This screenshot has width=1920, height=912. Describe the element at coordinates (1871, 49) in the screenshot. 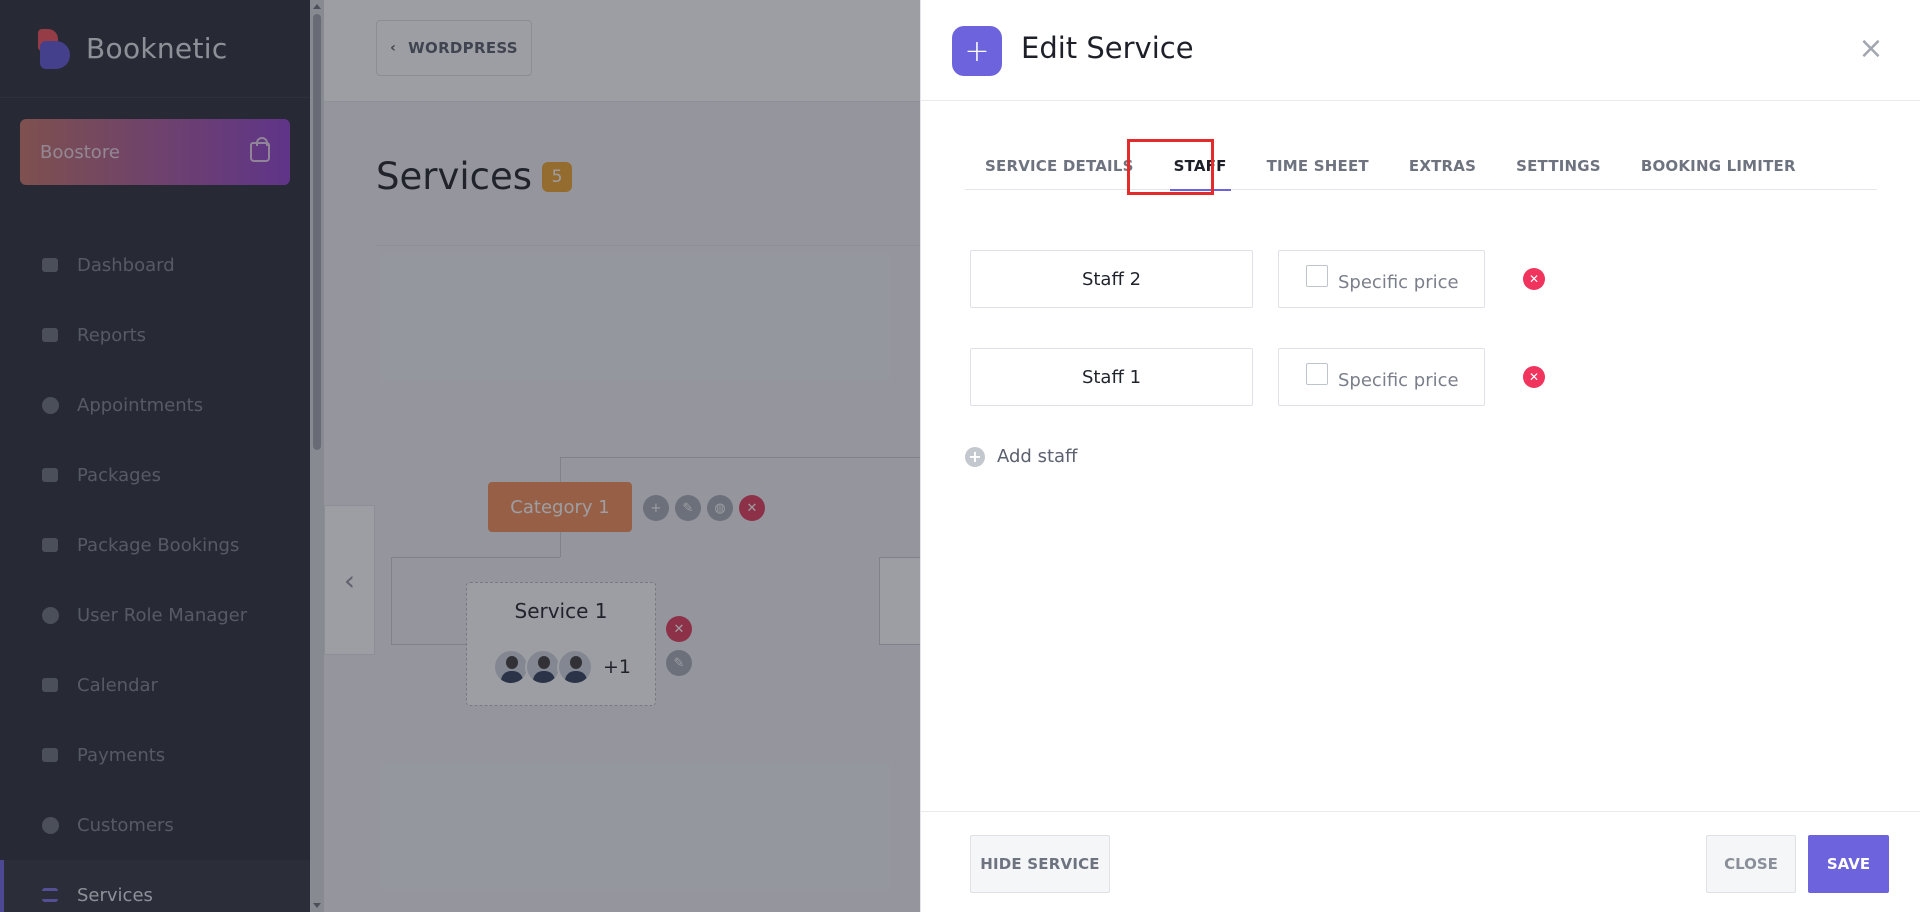

I see `close-icon: ×` at that location.